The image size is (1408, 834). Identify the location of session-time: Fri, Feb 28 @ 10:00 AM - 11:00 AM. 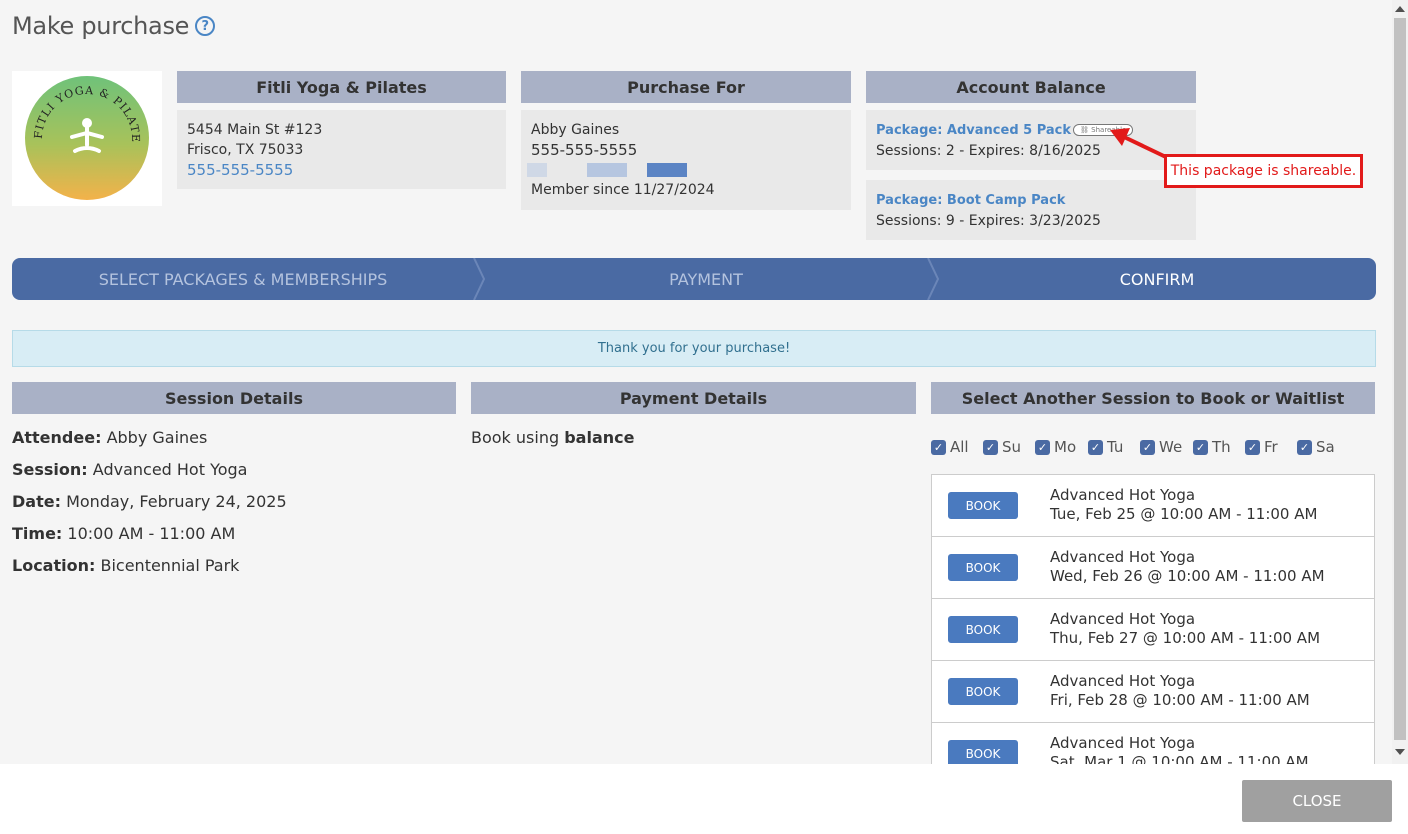
(1180, 700).